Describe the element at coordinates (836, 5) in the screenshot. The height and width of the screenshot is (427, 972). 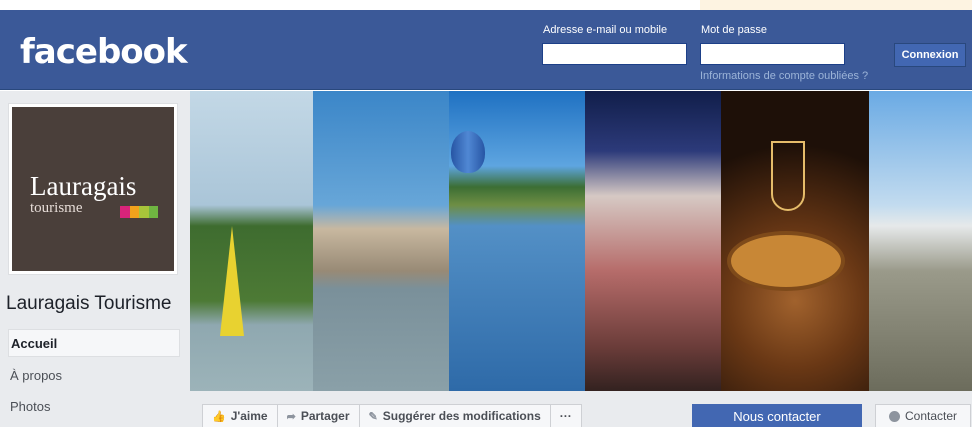
I see `top-strip-accent` at that location.